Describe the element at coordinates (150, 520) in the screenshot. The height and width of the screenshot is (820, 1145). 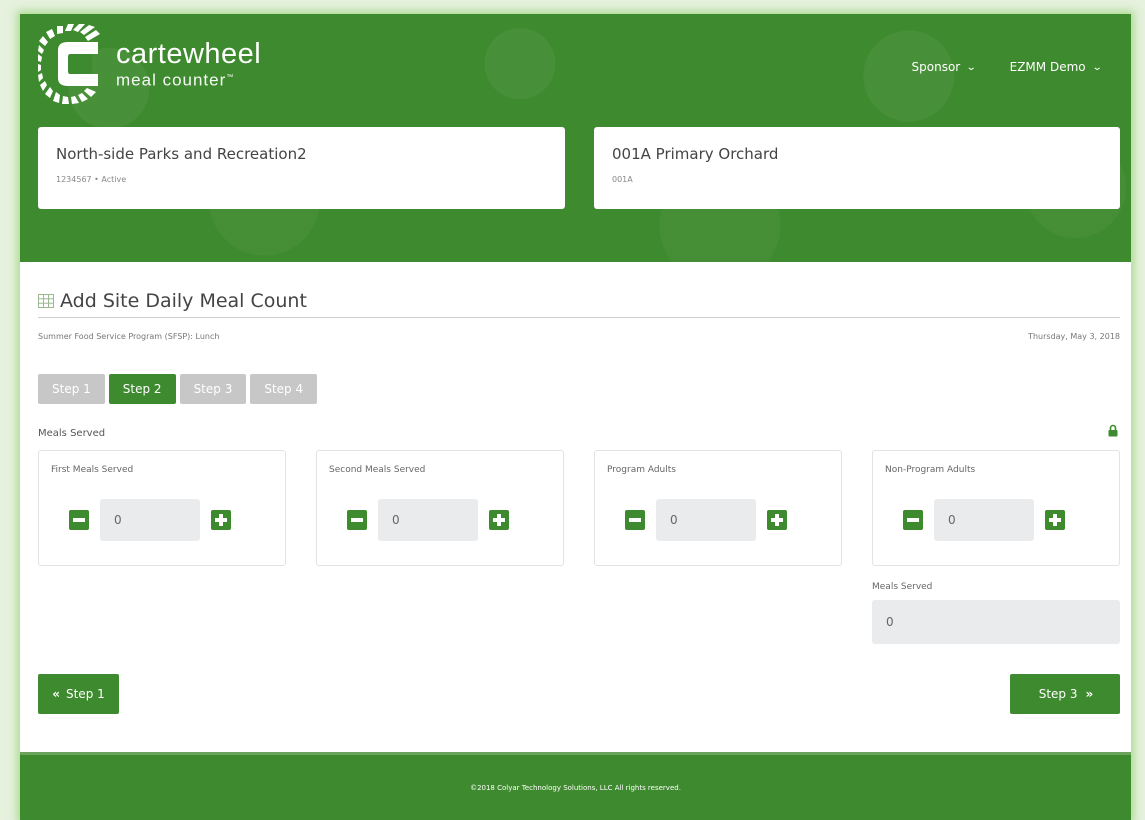
I see `first-meals-input` at that location.